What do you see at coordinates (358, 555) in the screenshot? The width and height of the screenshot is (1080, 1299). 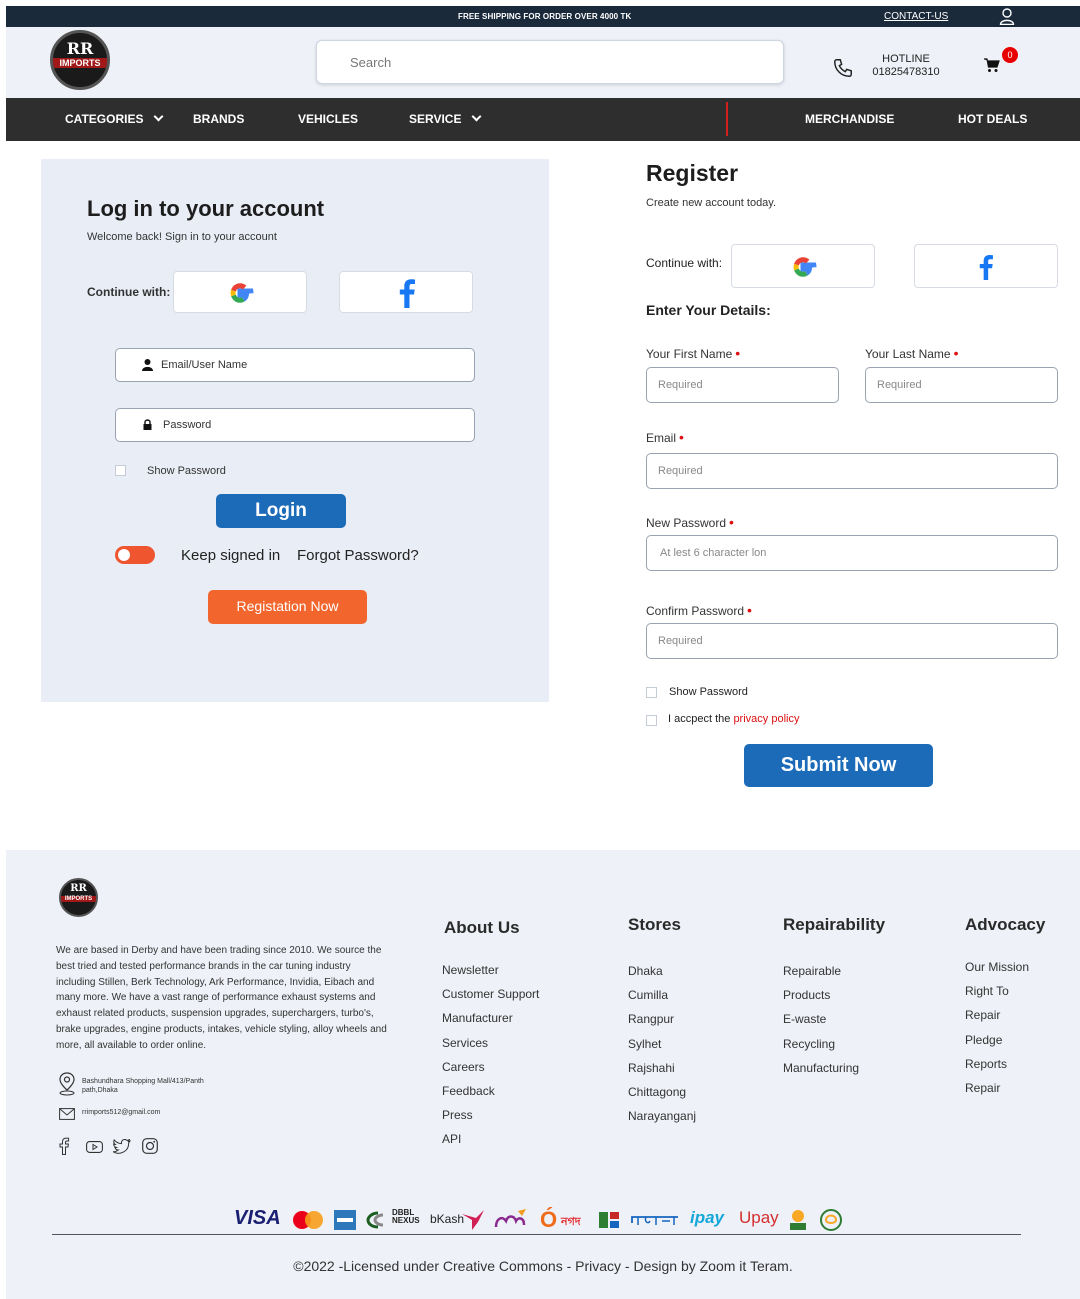 I see `forgot-password-link: Forgot Password?` at bounding box center [358, 555].